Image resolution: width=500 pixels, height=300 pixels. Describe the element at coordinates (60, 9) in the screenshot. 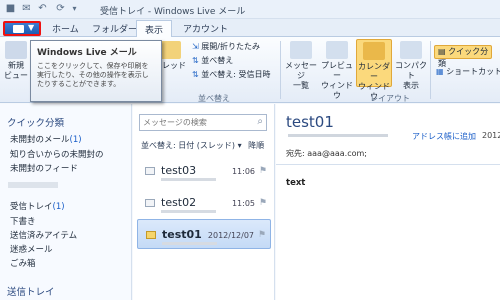

I see `send-receive-icon: ⟳` at that location.